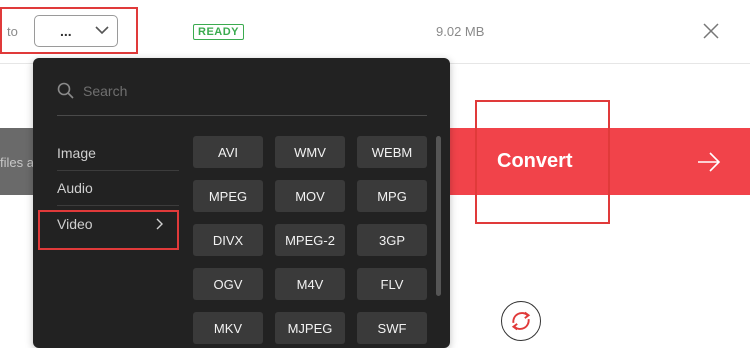 This screenshot has width=750, height=348. I want to click on refresh-icon, so click(521, 321).